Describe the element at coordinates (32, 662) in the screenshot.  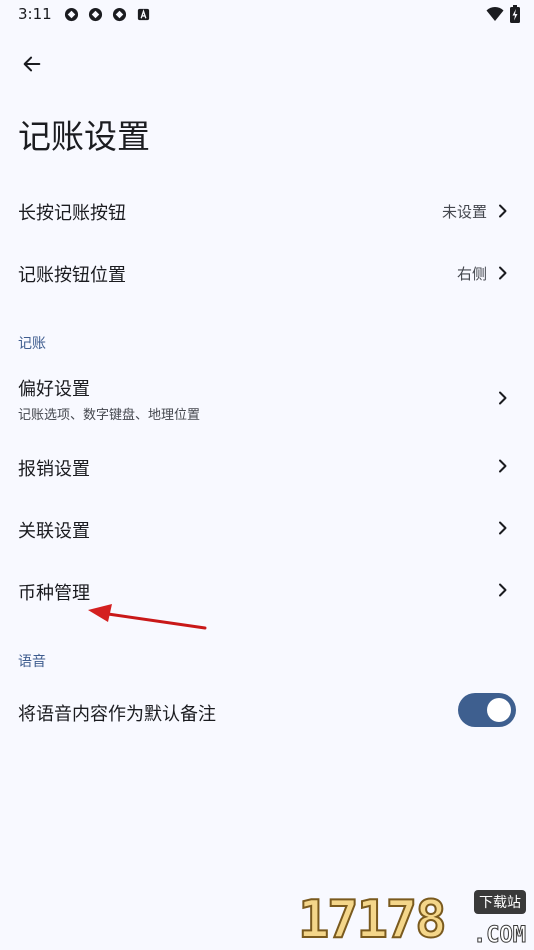
I see `section-header-voice: 语音` at that location.